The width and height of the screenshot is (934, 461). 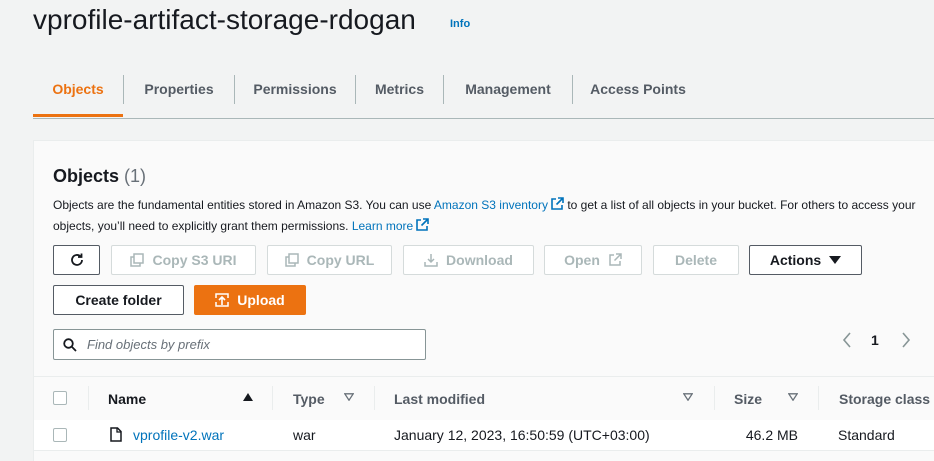 I want to click on search-field, so click(x=239, y=344).